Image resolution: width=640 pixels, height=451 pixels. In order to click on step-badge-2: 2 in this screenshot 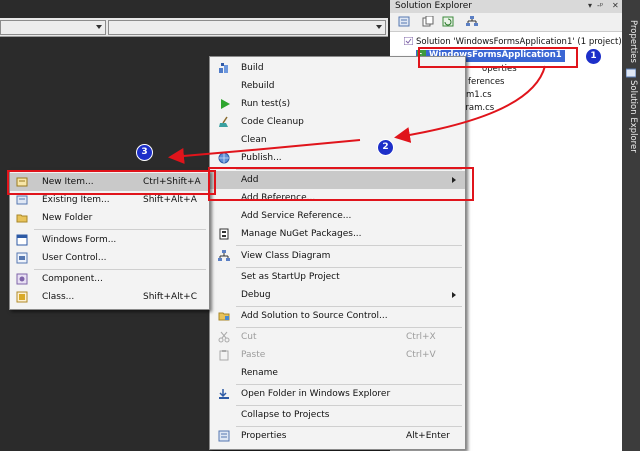, I will do `click(385, 147)`.